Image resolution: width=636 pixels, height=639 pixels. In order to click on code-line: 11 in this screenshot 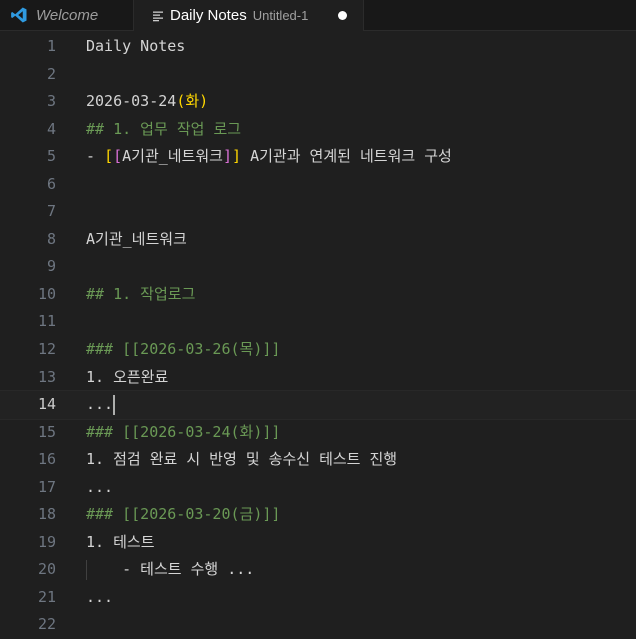, I will do `click(318, 322)`.